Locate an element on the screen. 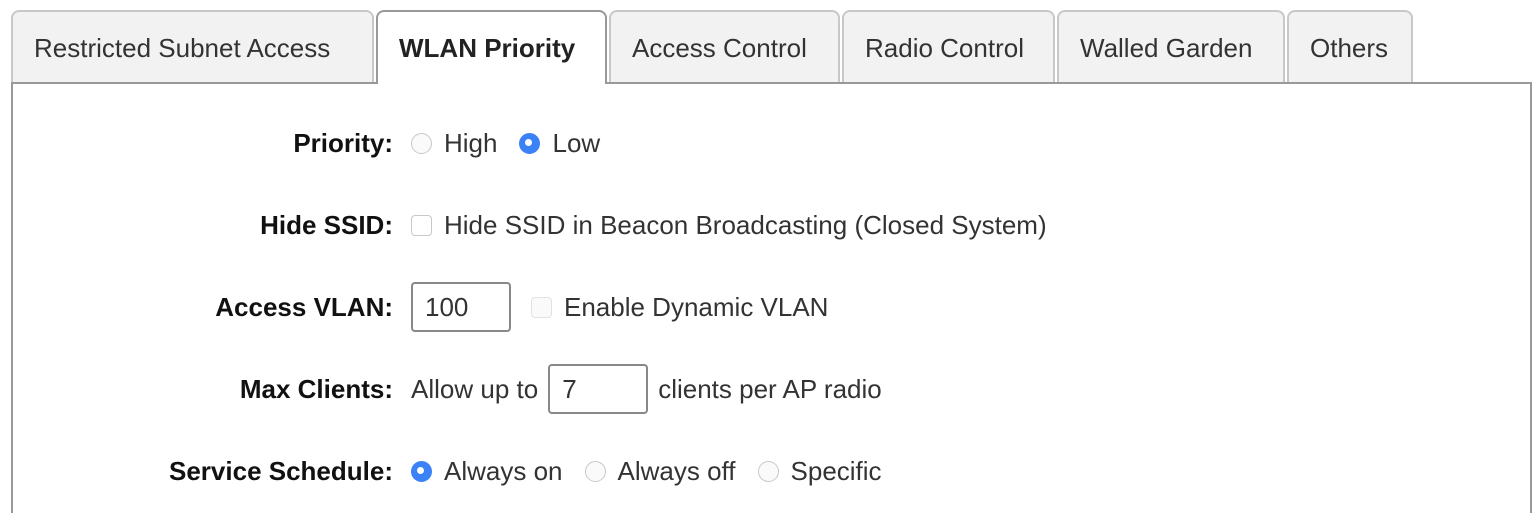  service-schedule-label: Service Schedule: is located at coordinates (281, 470).